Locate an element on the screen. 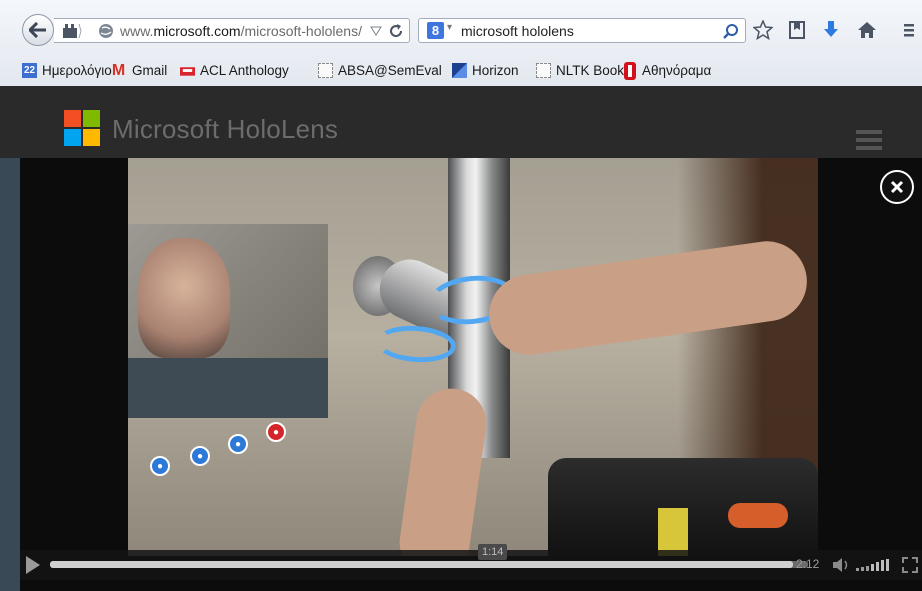 The width and height of the screenshot is (922, 591). close-video-button is located at coordinates (897, 187).